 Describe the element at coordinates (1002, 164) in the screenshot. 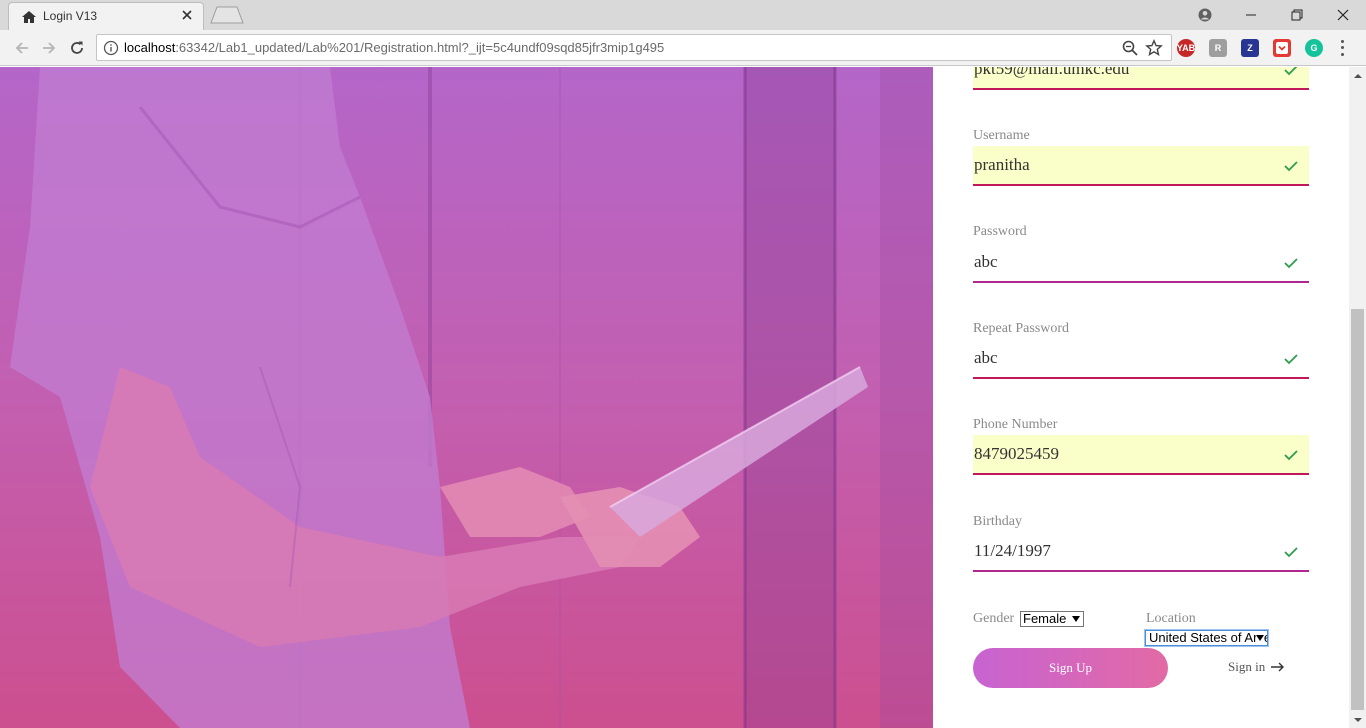

I see `username-value: pranitha` at that location.